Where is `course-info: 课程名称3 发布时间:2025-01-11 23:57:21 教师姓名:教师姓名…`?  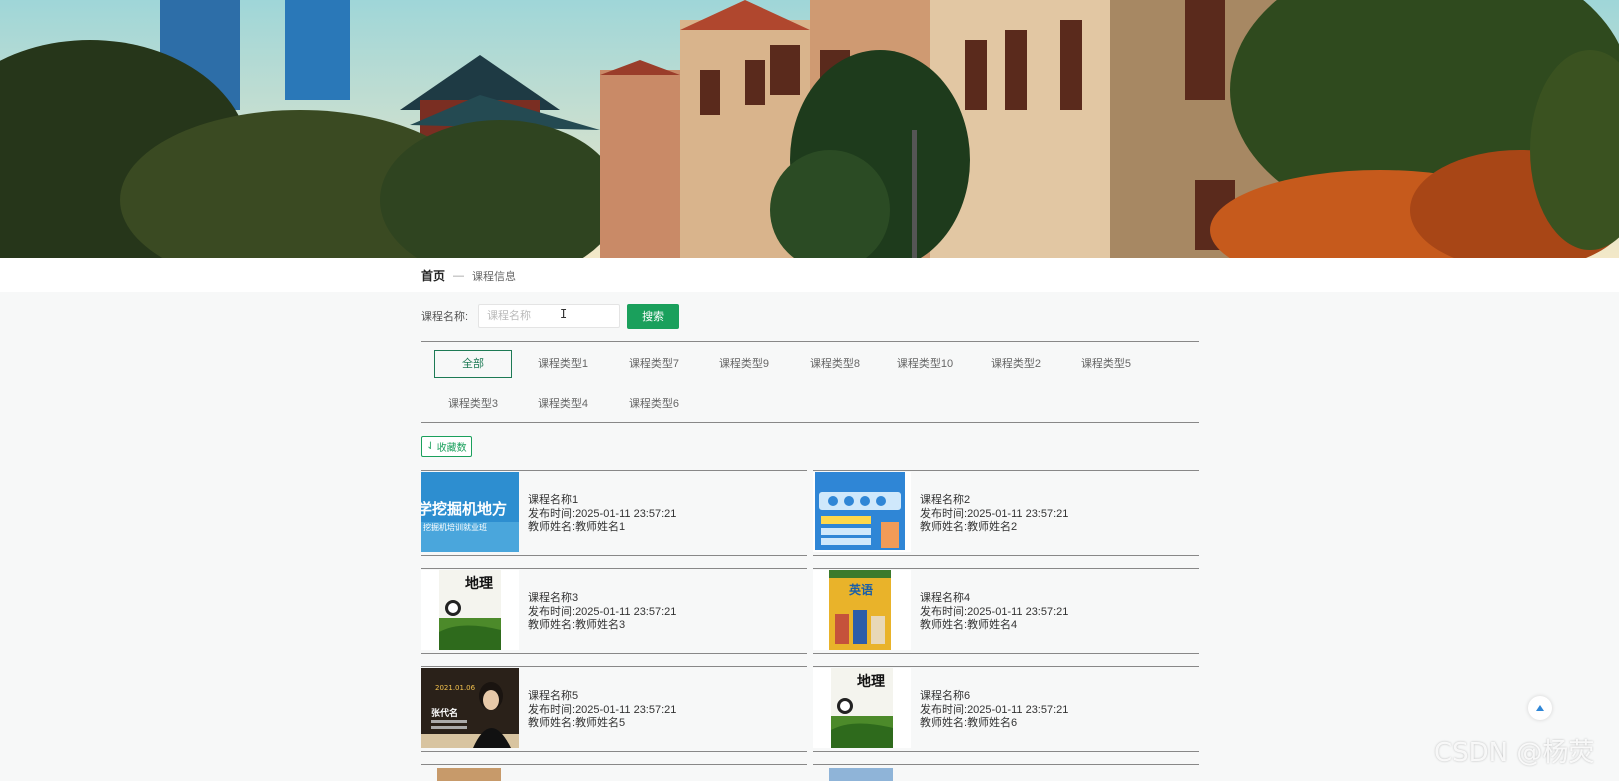
course-info: 课程名称3 发布时间:2025-01-11 23:57:21 教师姓名:教师姓名… is located at coordinates (602, 611).